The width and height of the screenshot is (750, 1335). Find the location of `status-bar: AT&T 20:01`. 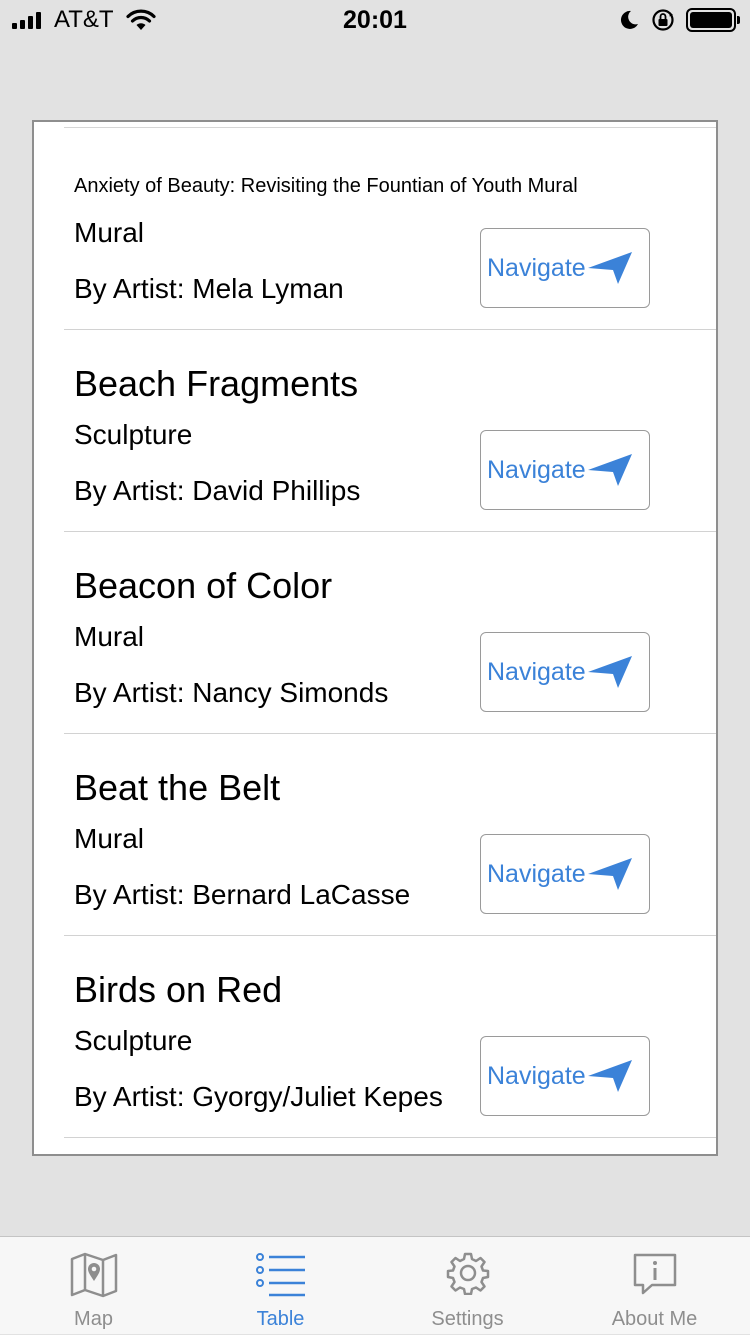

status-bar: AT&T 20:01 is located at coordinates (375, 20).